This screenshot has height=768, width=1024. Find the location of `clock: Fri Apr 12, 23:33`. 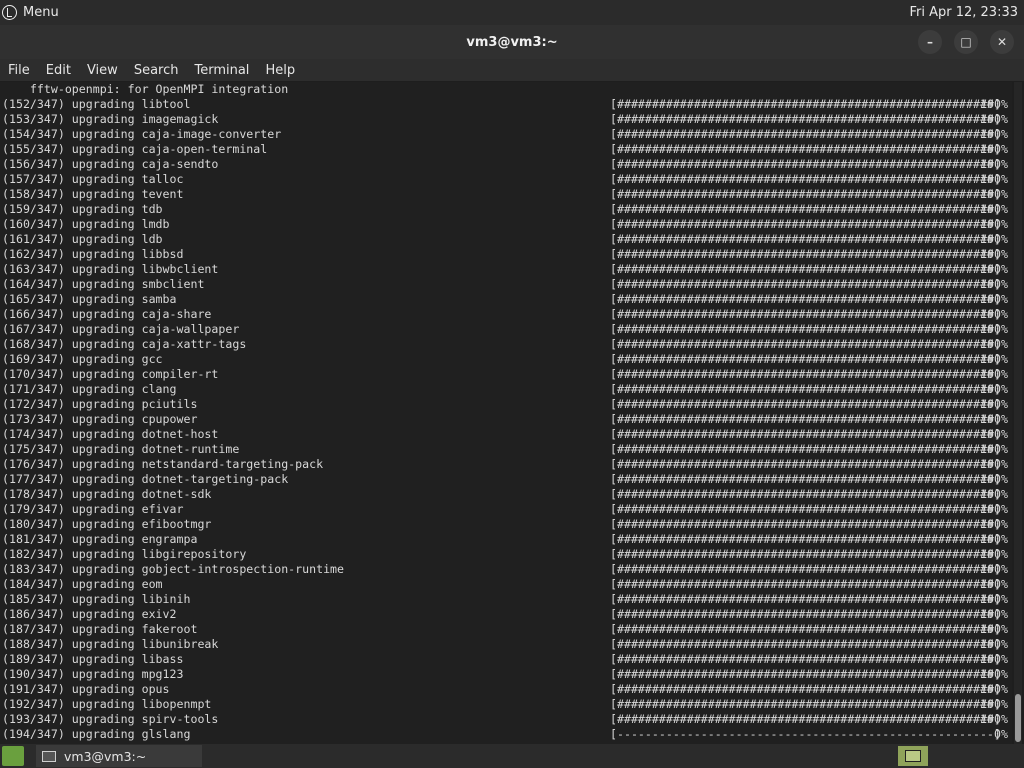

clock: Fri Apr 12, 23:33 is located at coordinates (966, 12).